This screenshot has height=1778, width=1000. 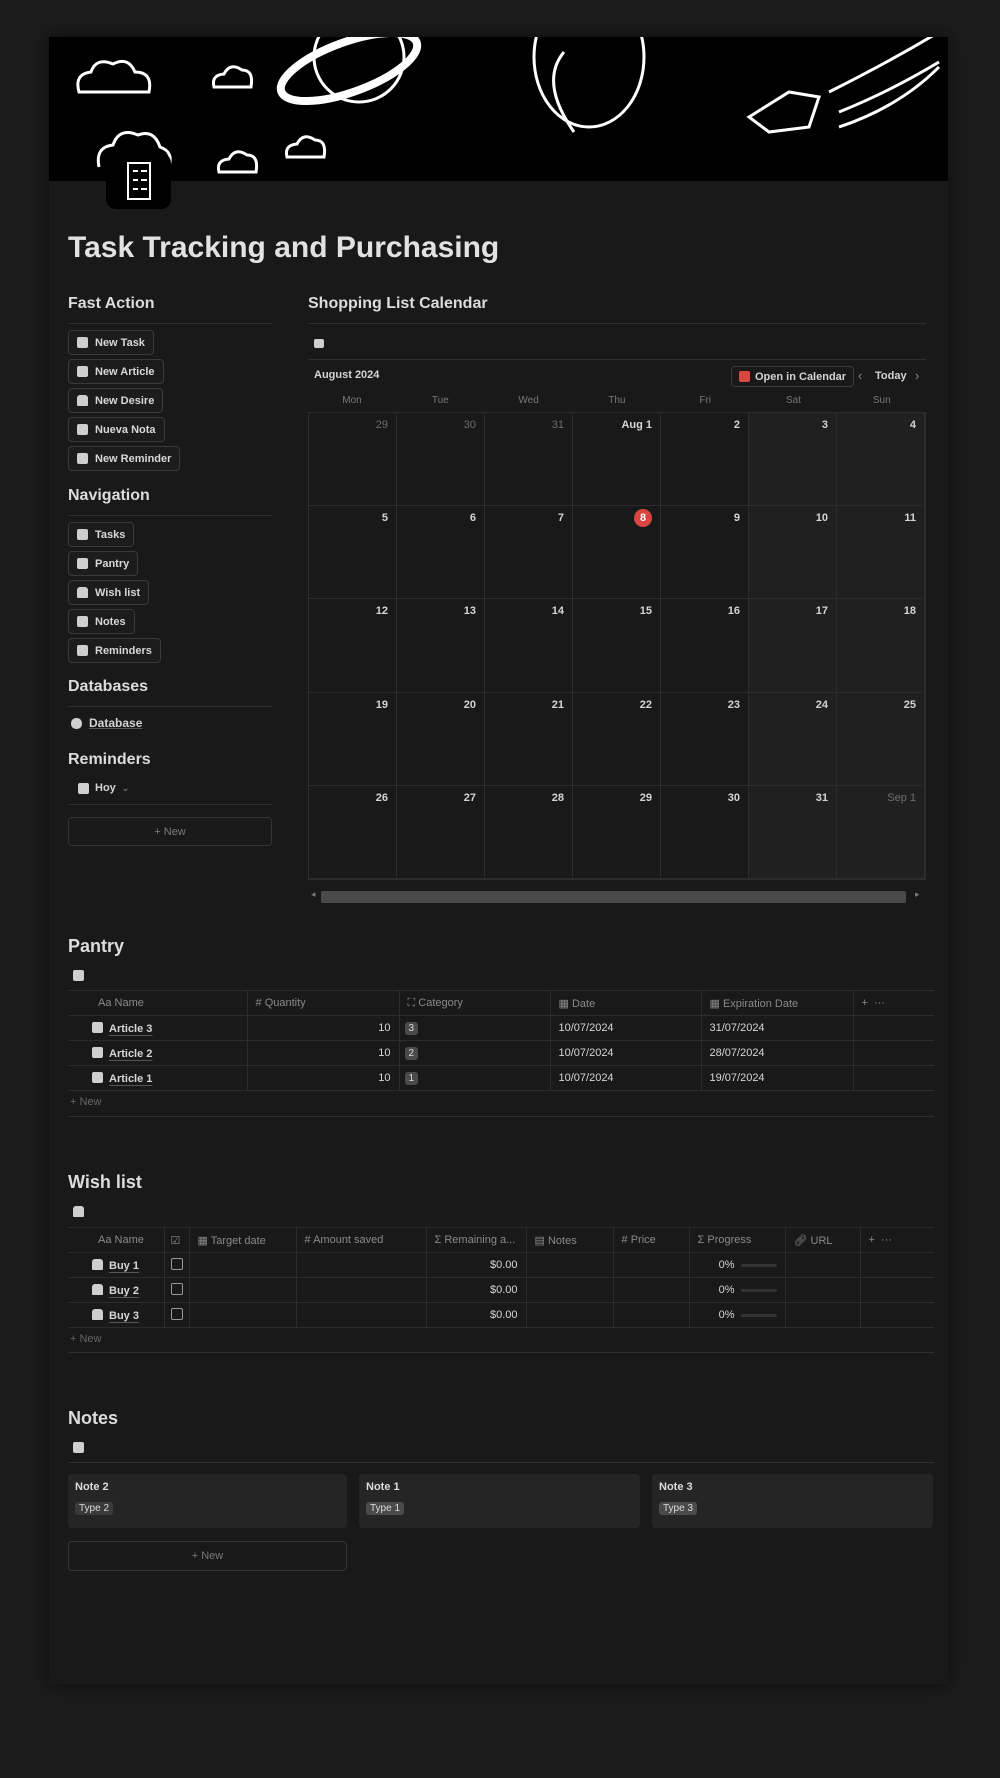 I want to click on calendar-day-cell: 15, so click(x=617, y=646).